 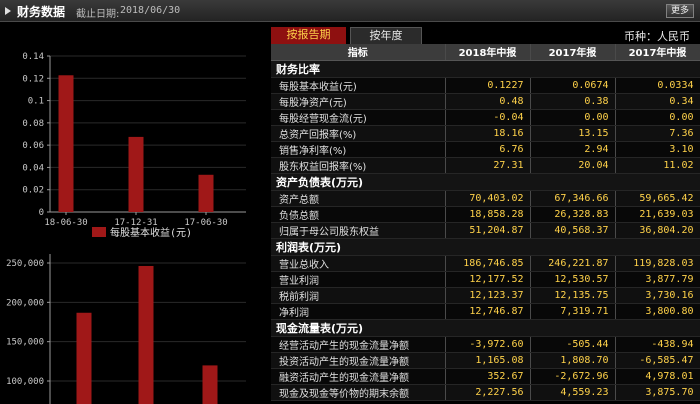 I want to click on table-cell-value: 70,403.02, so click(x=488, y=198).